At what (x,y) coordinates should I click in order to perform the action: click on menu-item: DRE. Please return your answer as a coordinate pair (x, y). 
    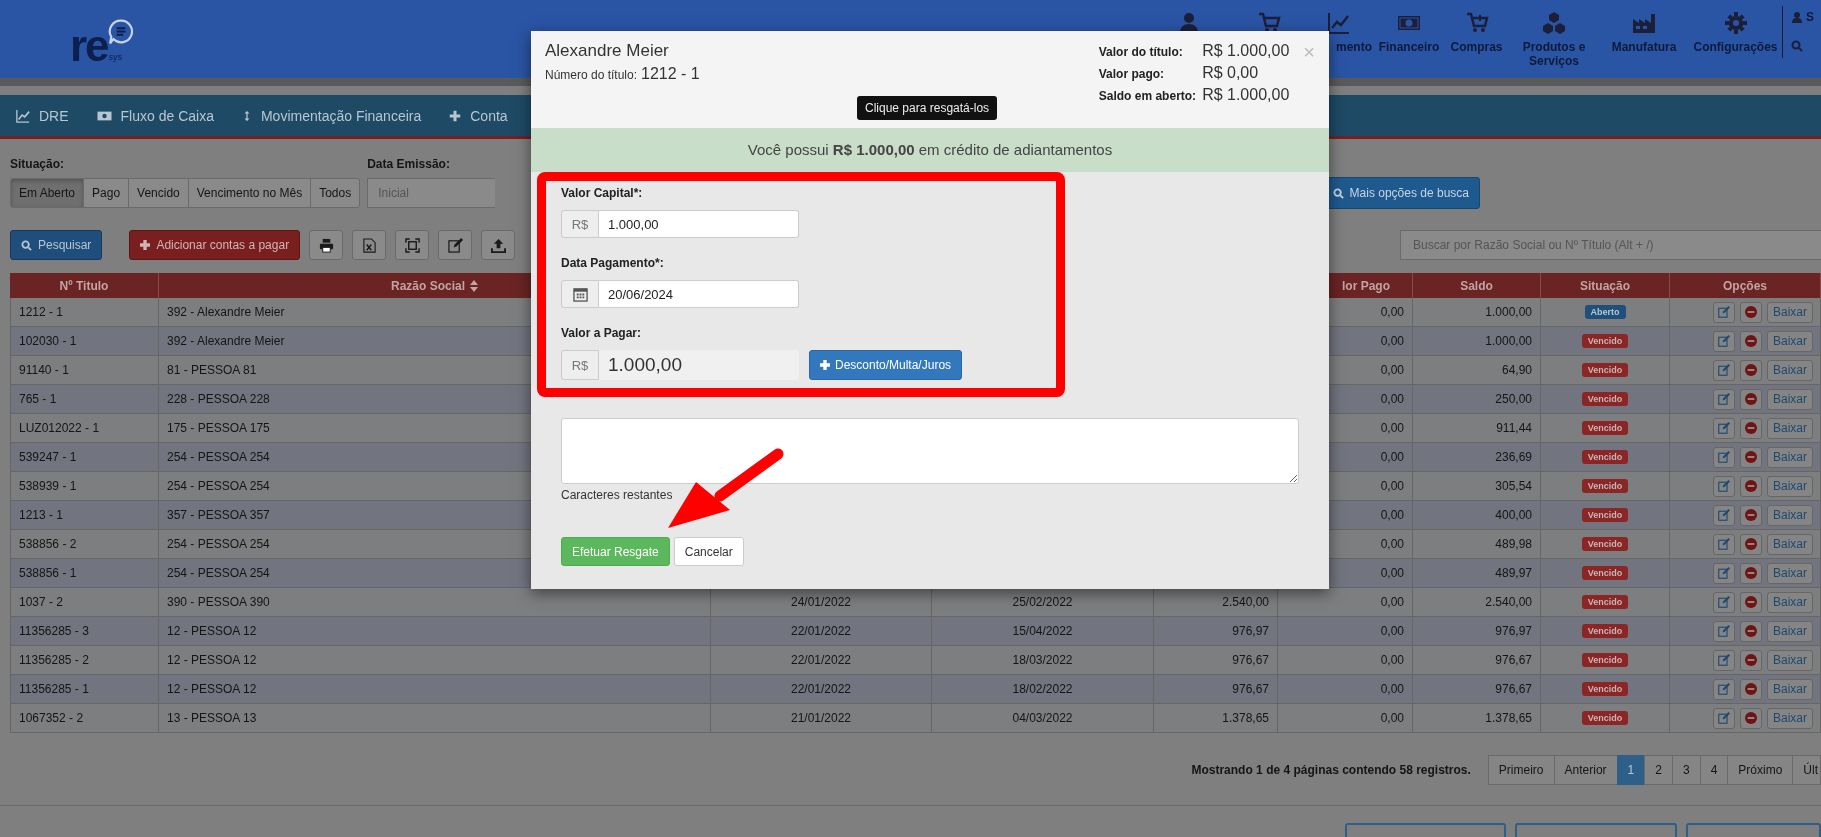
    Looking at the image, I should click on (42, 115).